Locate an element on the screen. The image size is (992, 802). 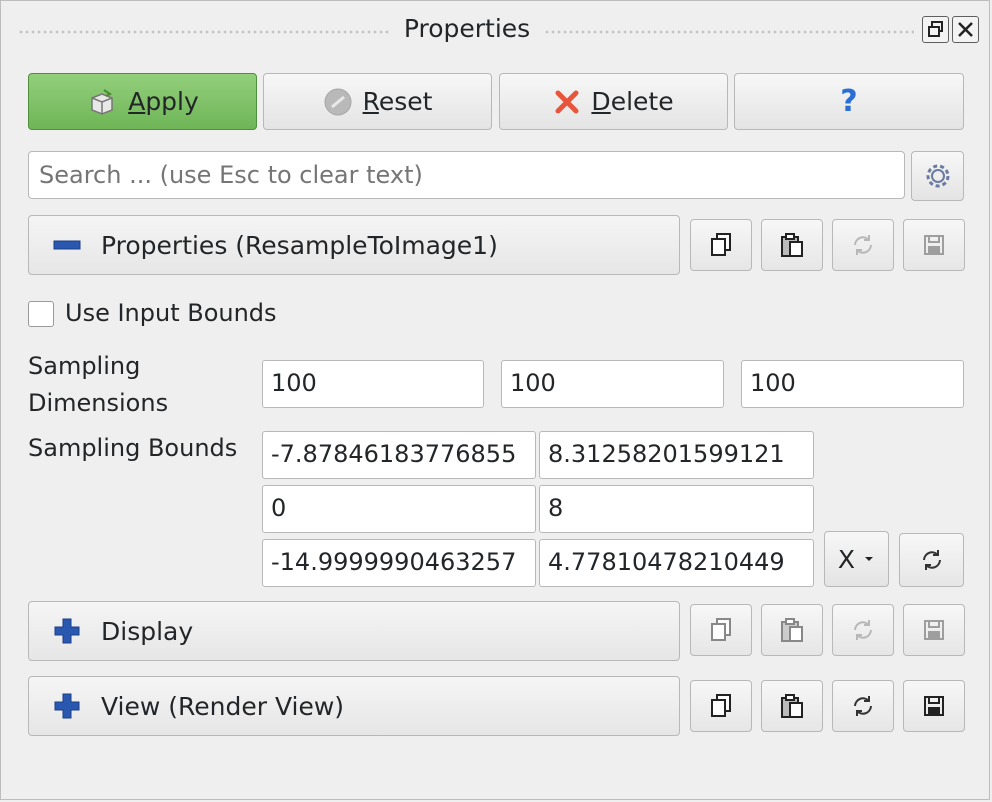
gear-icon is located at coordinates (937, 176).